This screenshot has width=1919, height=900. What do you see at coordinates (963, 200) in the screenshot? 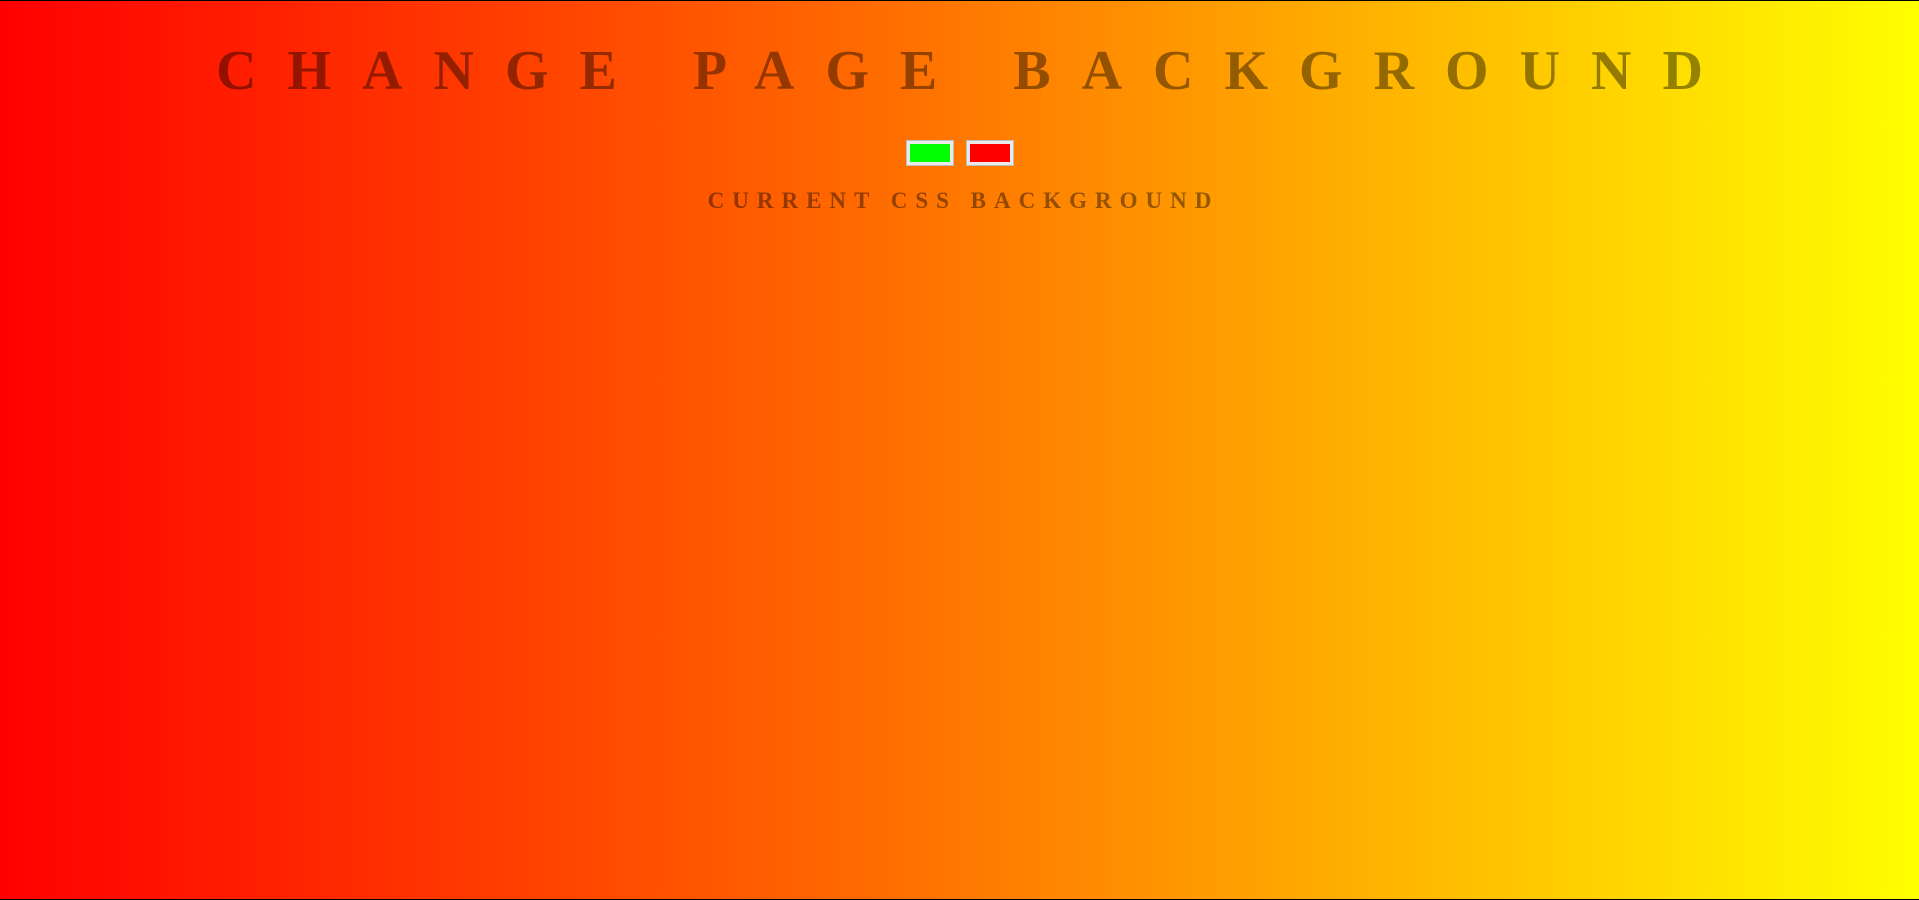
I see `current-background-label: CURRENT CSS BACKGROUND` at bounding box center [963, 200].